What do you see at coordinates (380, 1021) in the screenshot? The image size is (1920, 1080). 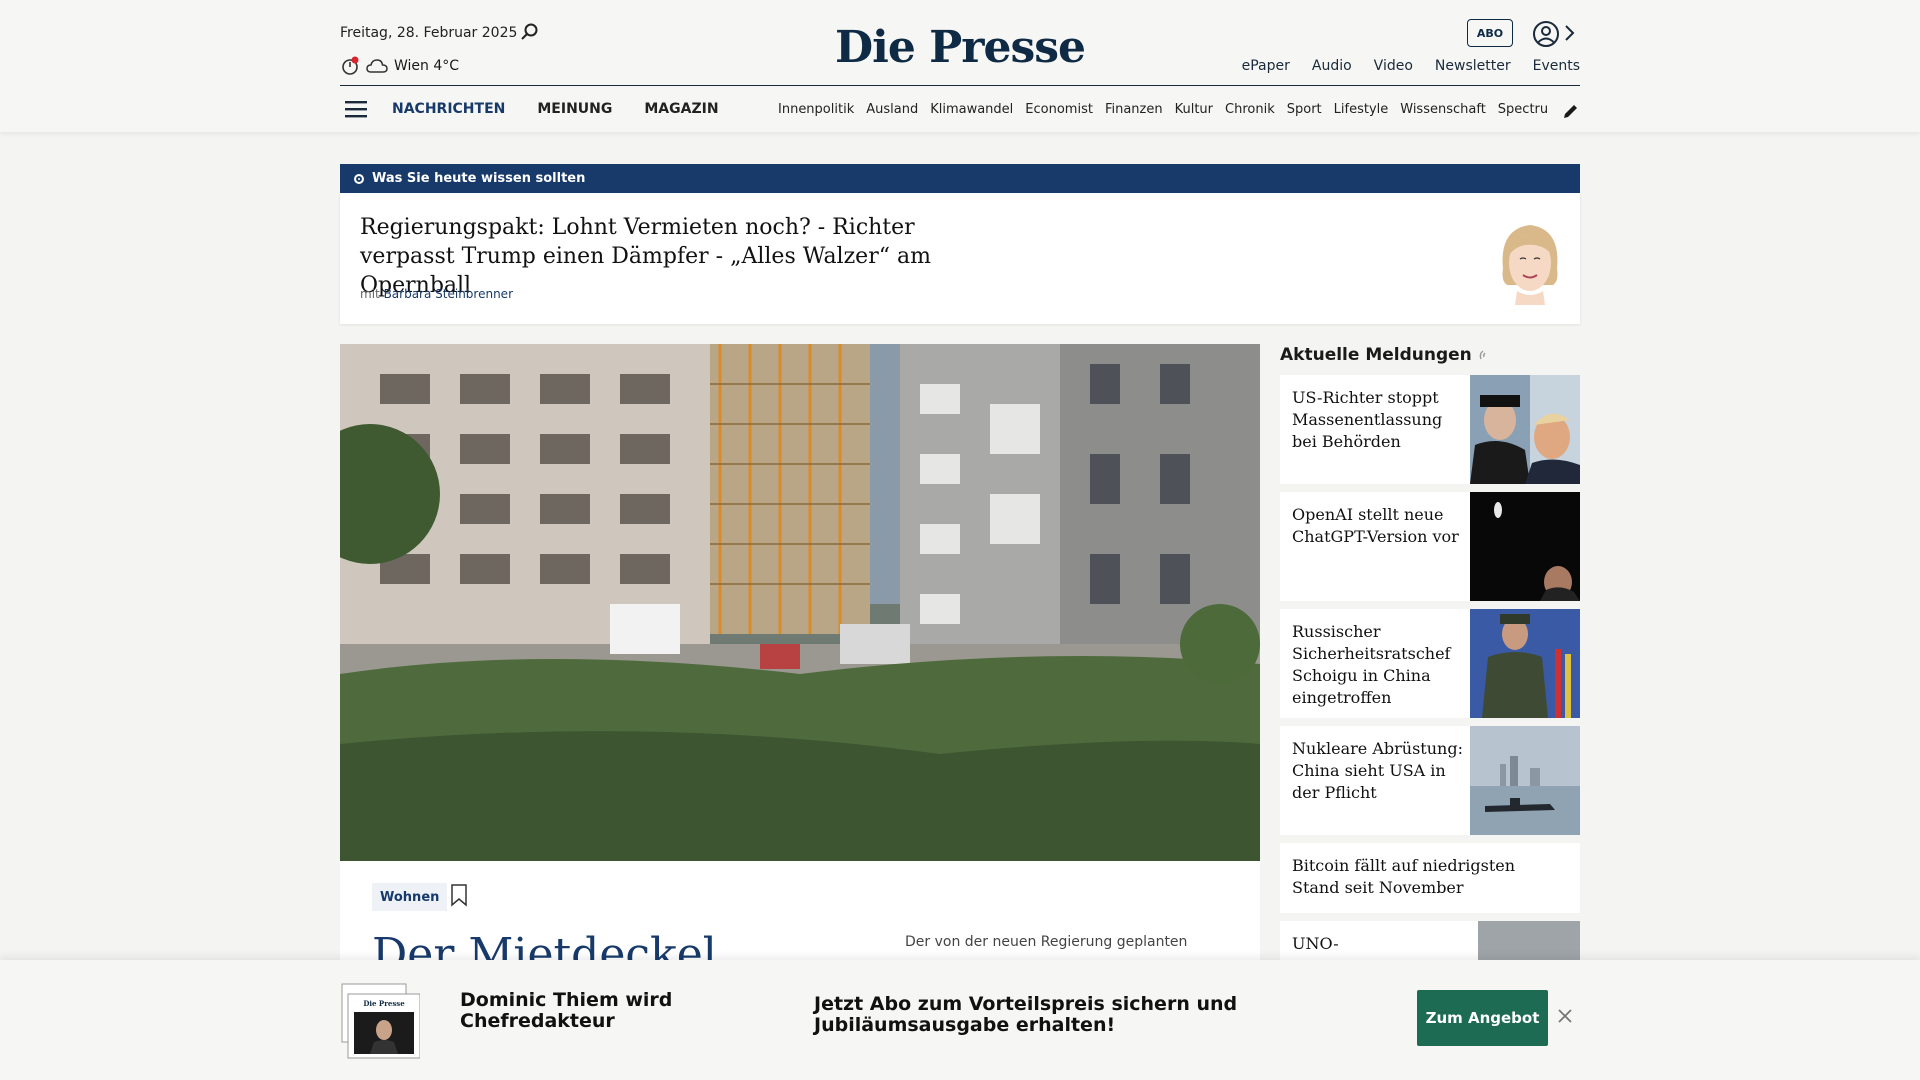 I see `newspaper-thumbnail: Die Presse` at bounding box center [380, 1021].